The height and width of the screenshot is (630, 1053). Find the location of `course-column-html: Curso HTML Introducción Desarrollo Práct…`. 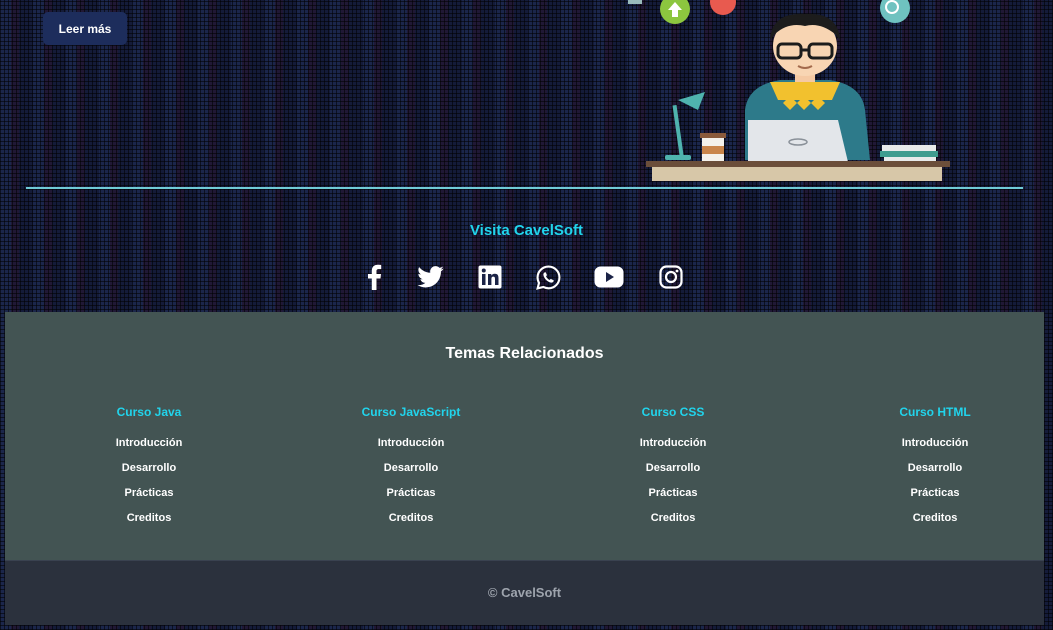

course-column-html: Curso HTML Introducción Desarrollo Práct… is located at coordinates (935, 470).